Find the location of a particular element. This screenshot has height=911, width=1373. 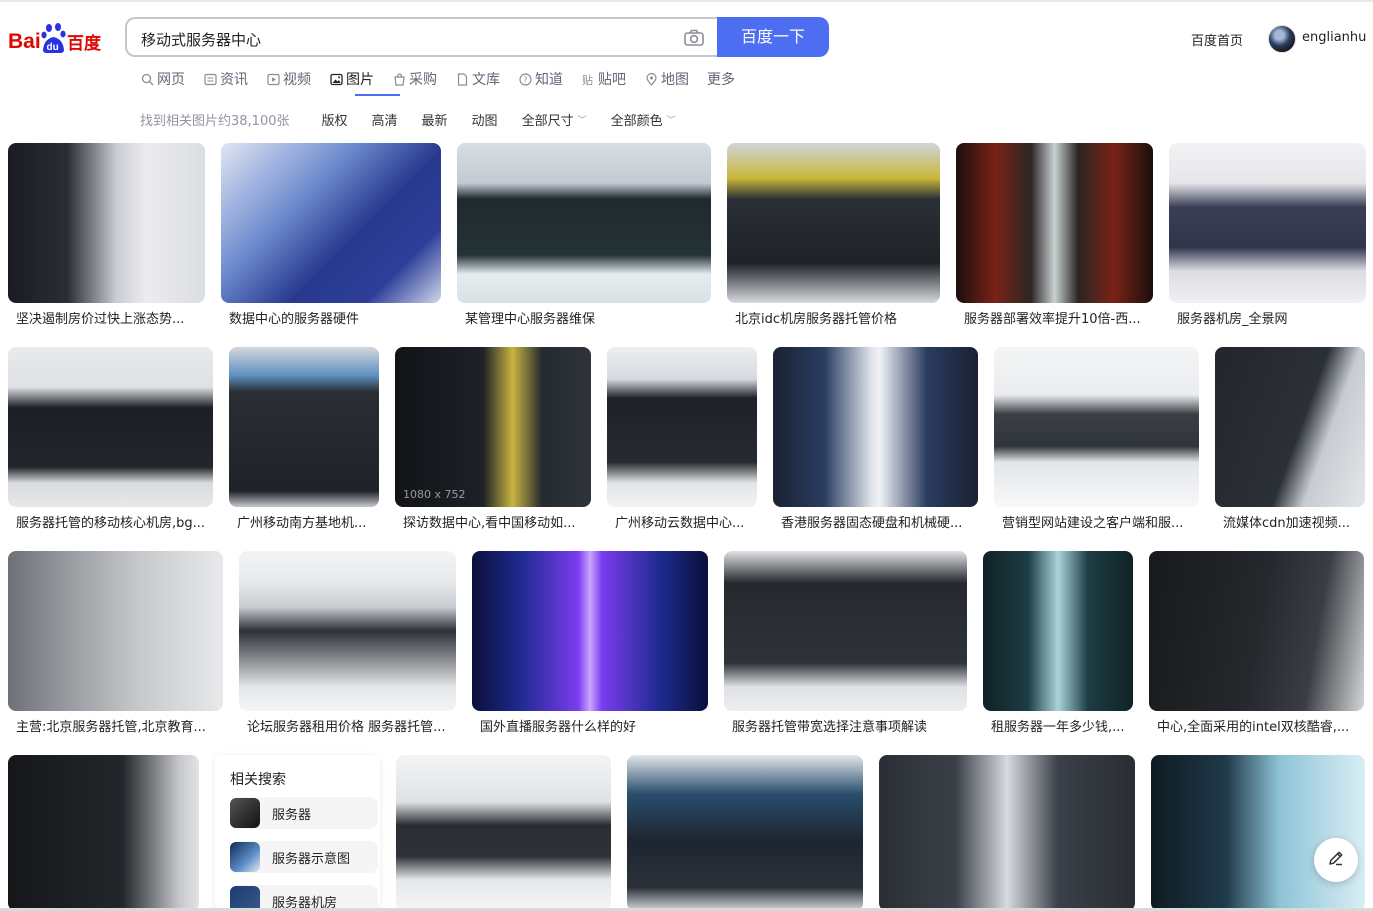

search-icon is located at coordinates (147, 79).